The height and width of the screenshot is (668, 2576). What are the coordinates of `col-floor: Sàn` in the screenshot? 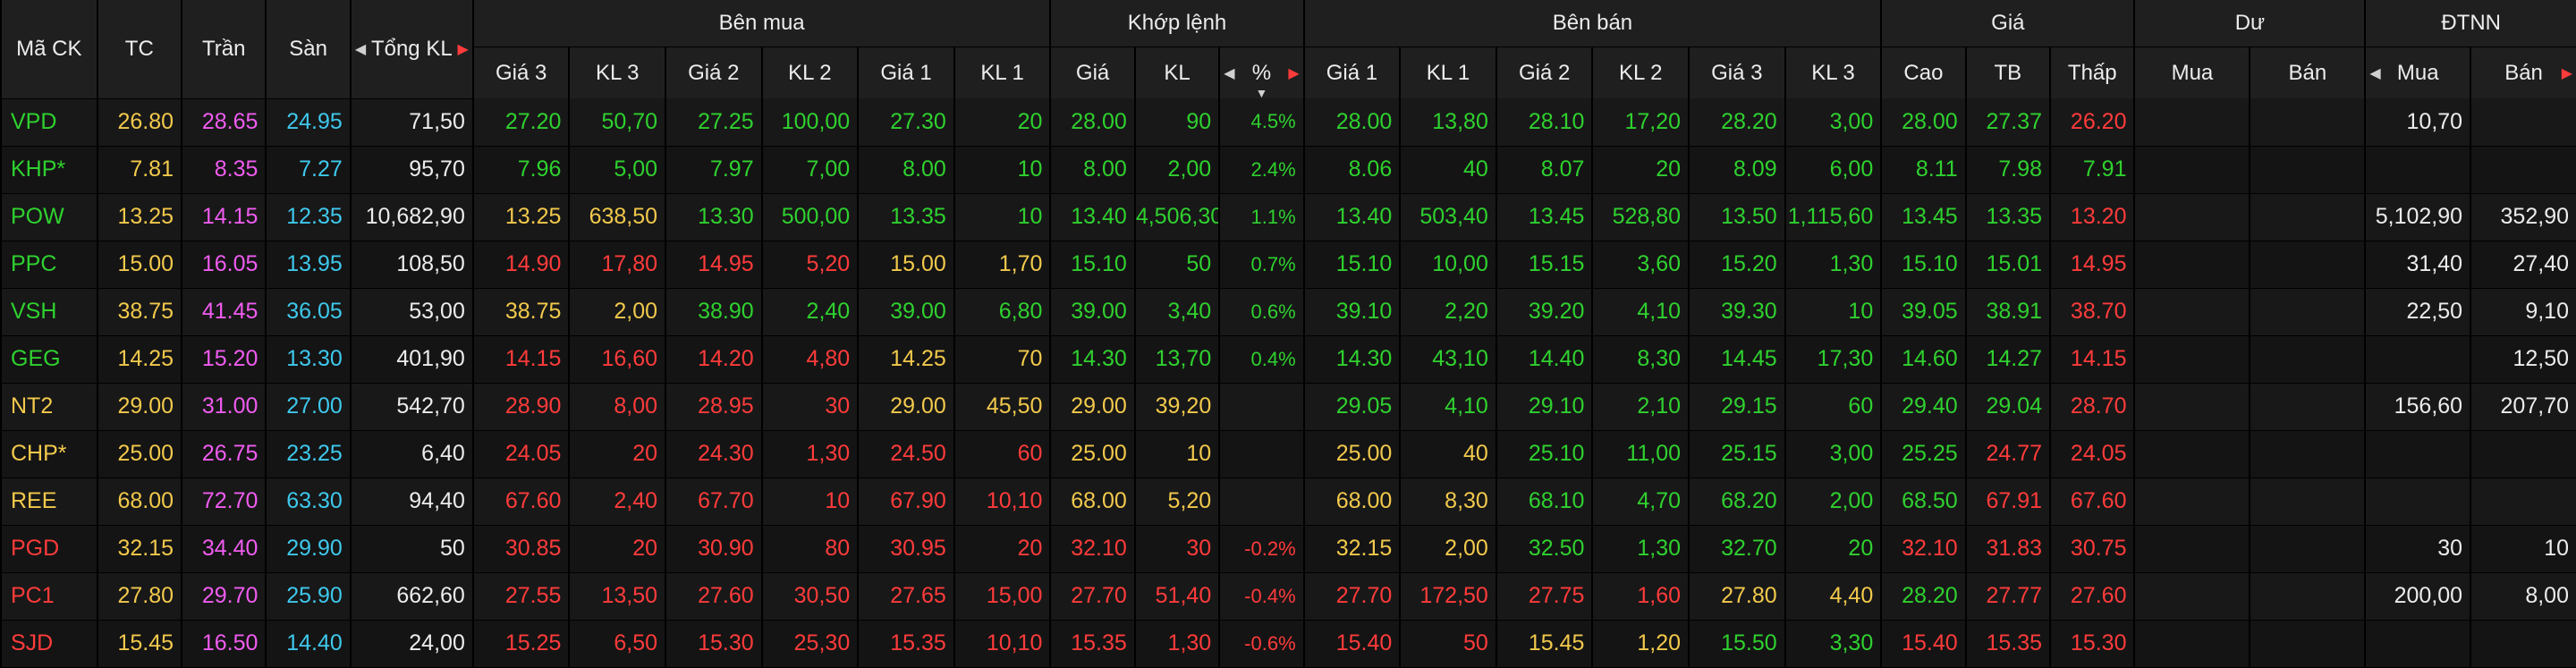 It's located at (308, 49).